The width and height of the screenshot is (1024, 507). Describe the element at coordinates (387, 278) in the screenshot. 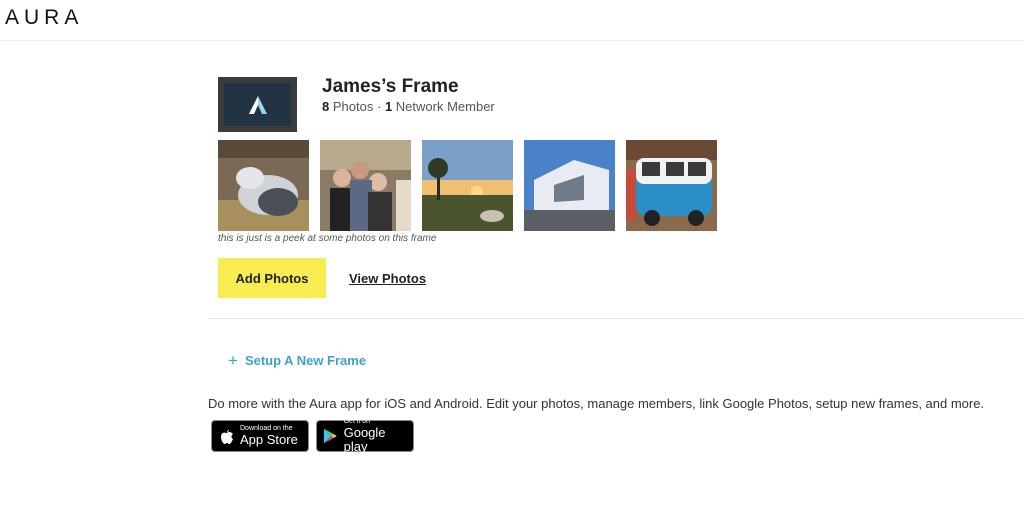

I see `view-photos-link: View Photos` at that location.